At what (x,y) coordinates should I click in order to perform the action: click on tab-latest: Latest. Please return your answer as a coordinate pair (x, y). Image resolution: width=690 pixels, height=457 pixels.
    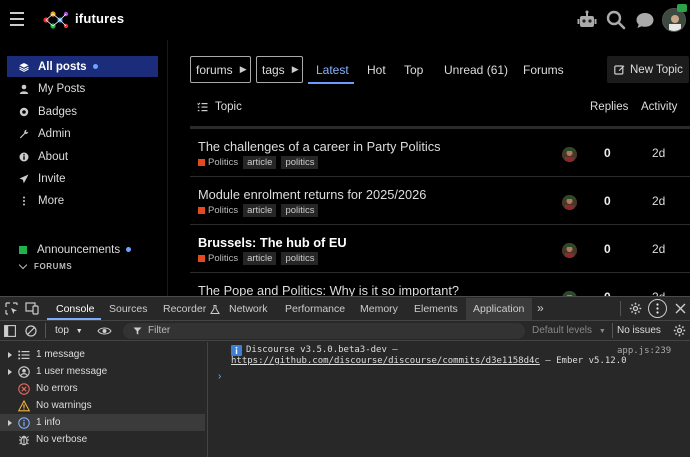
    Looking at the image, I should click on (332, 70).